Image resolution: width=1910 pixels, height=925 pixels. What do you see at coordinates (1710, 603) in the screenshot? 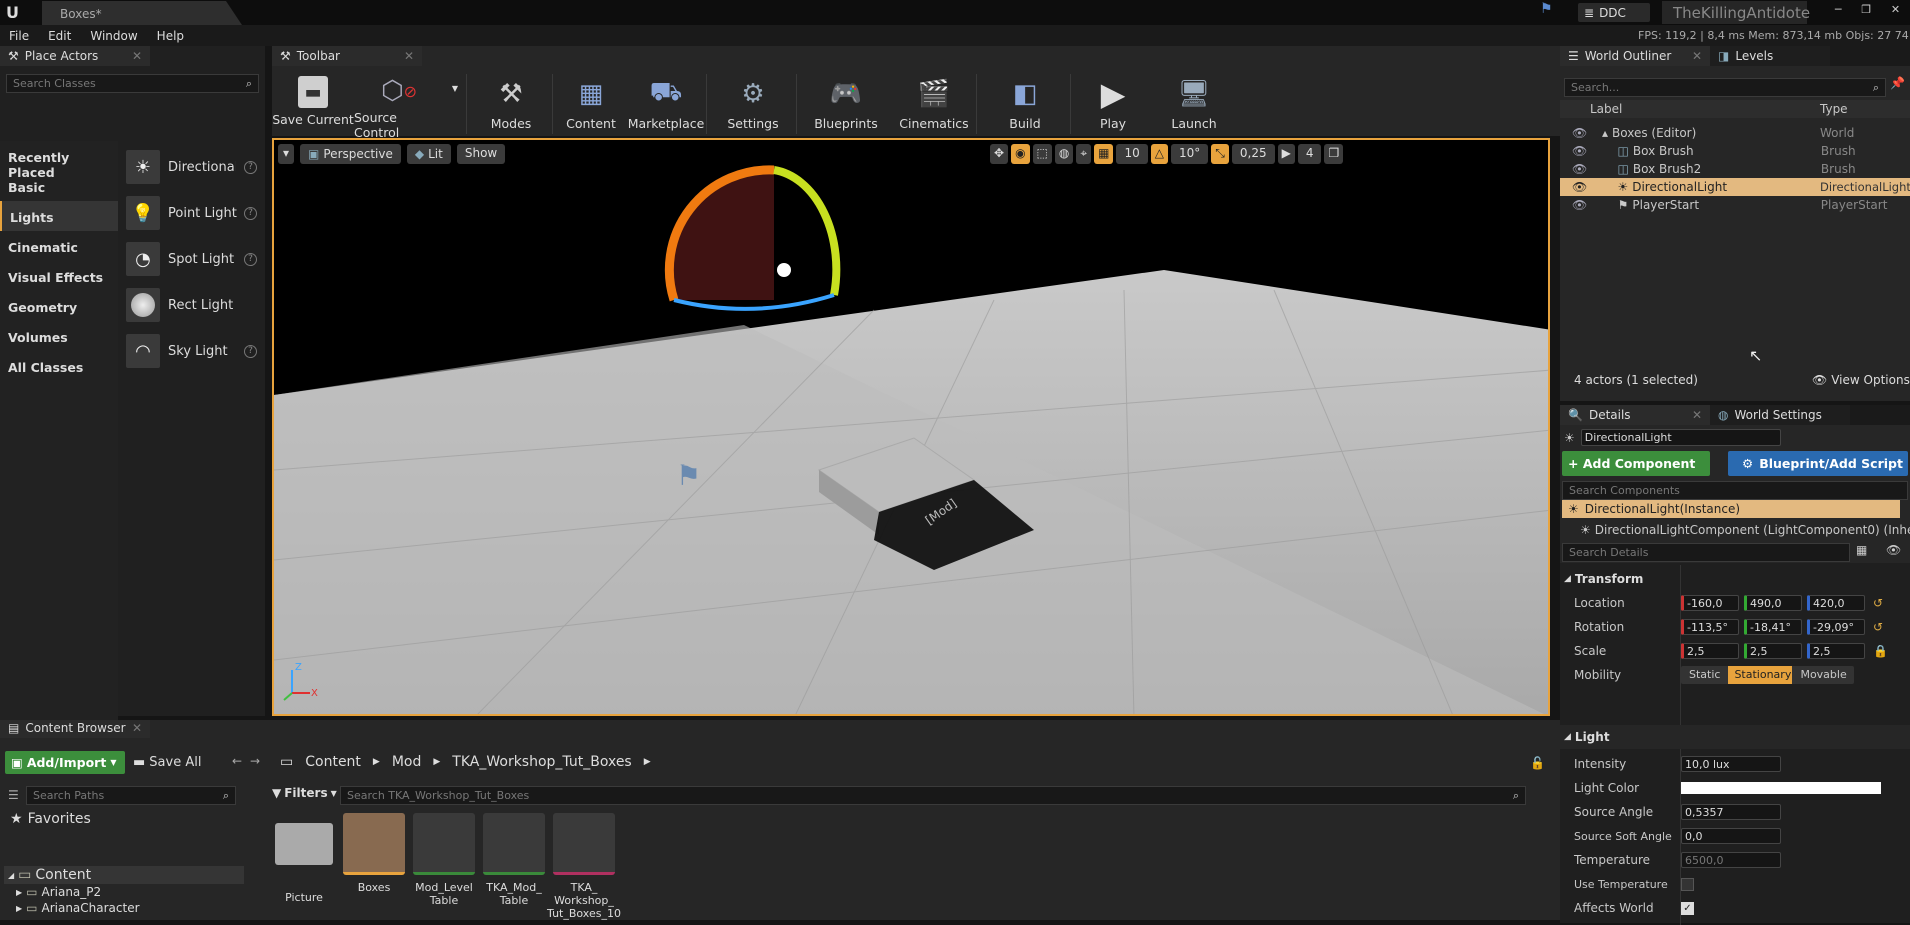
I see `location-x-input: -160,0` at bounding box center [1710, 603].